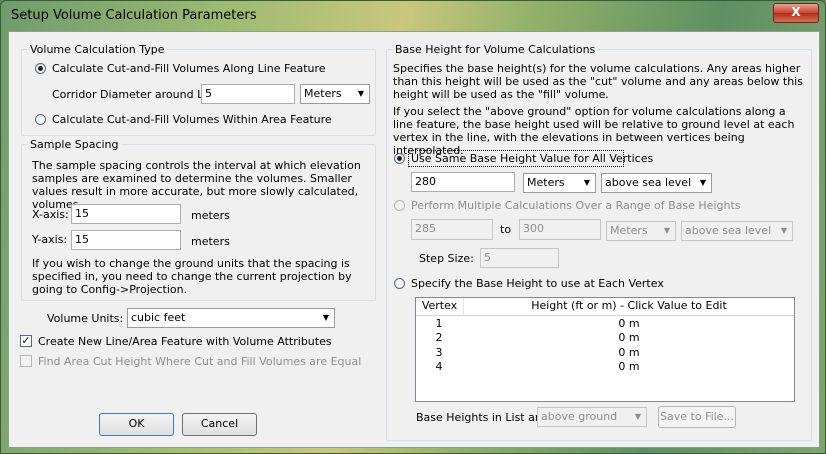 The image size is (826, 454). I want to click on radio-multiple-heights, so click(399, 205).